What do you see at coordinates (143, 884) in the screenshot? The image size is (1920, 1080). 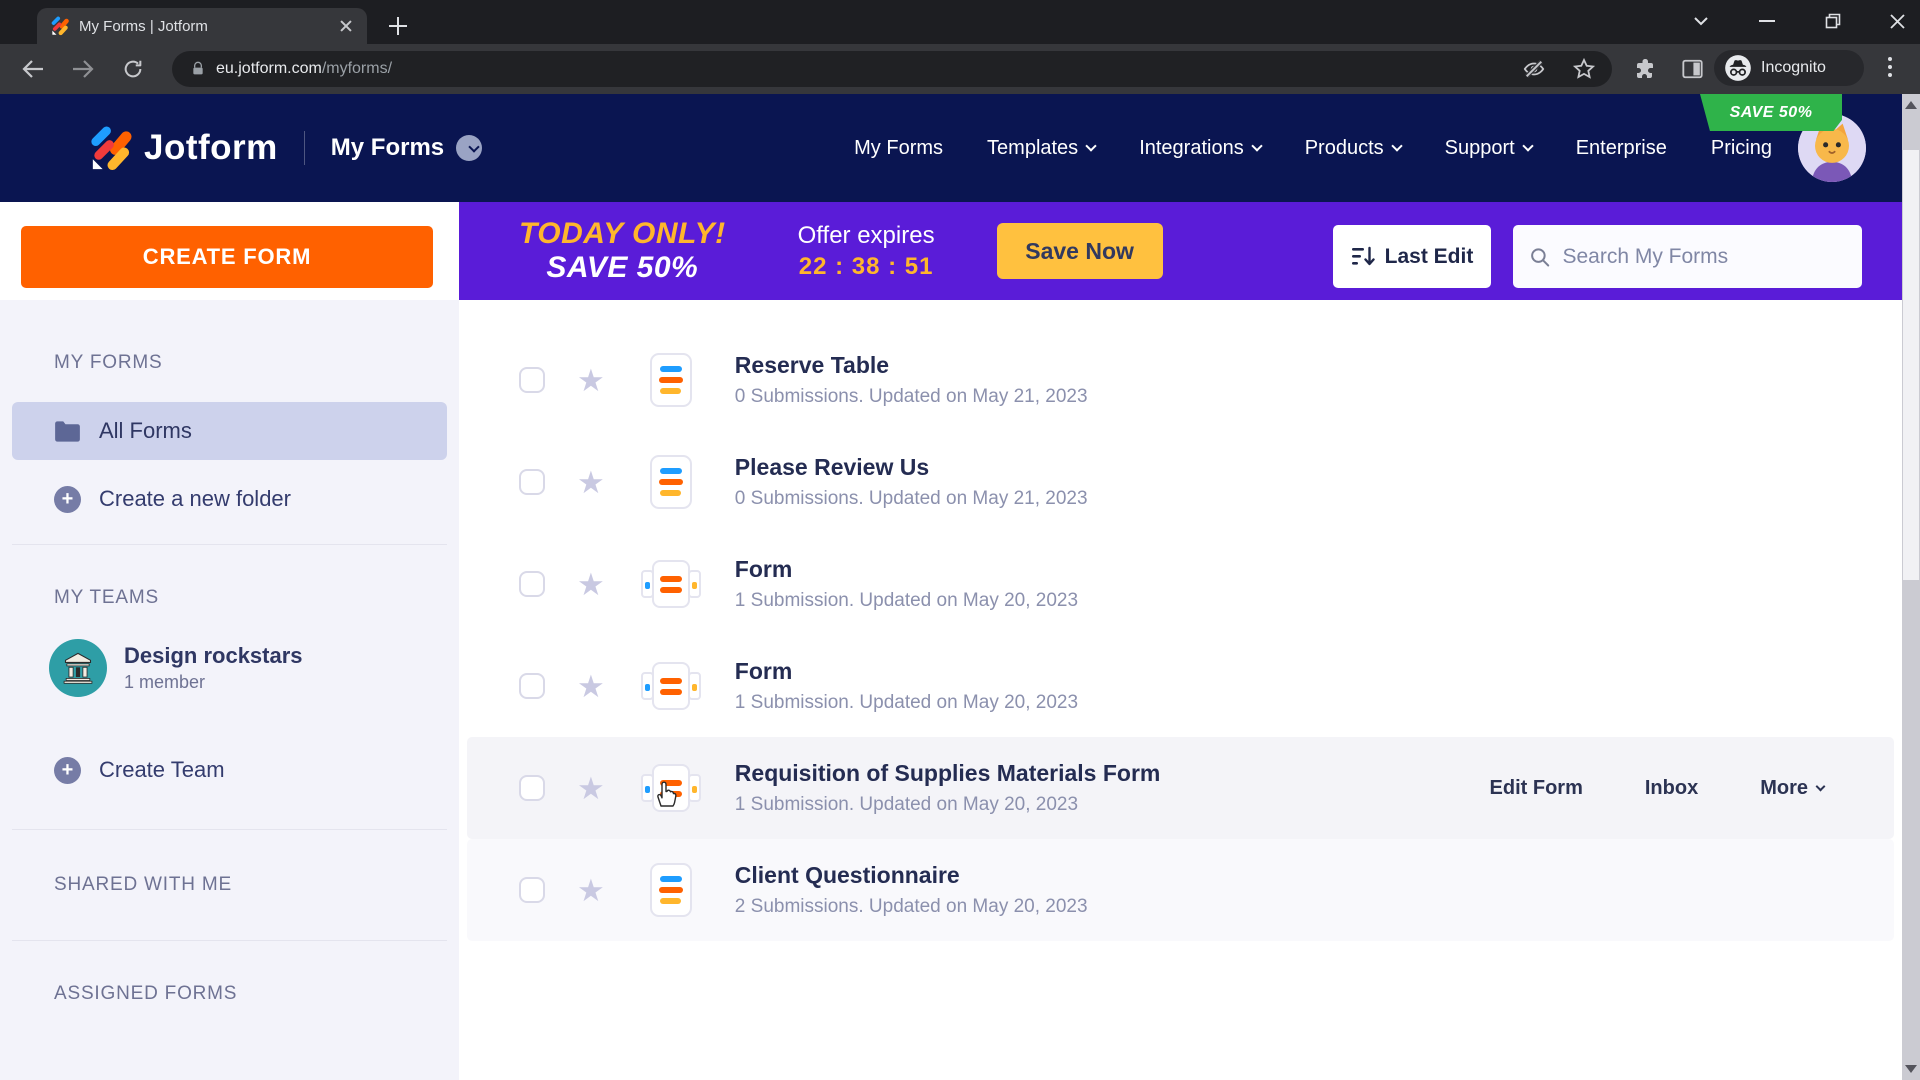 I see `shared-with-me-header: SHARED WITH ME` at bounding box center [143, 884].